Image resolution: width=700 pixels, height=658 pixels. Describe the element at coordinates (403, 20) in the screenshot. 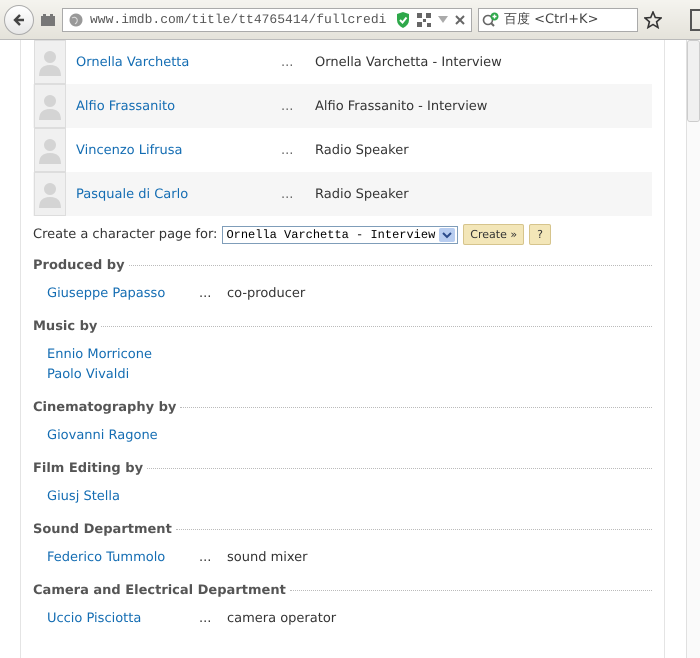

I see `shield-icon` at that location.